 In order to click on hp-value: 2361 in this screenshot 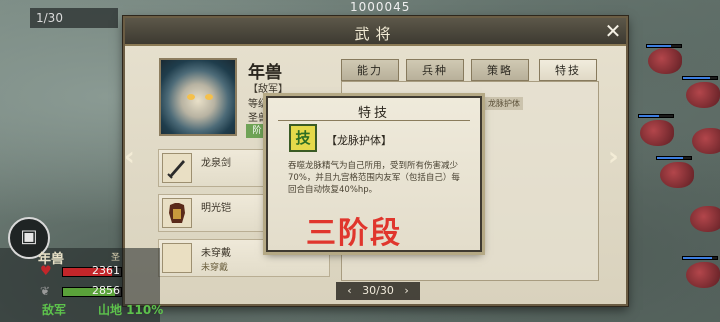, I will do `click(106, 270)`.